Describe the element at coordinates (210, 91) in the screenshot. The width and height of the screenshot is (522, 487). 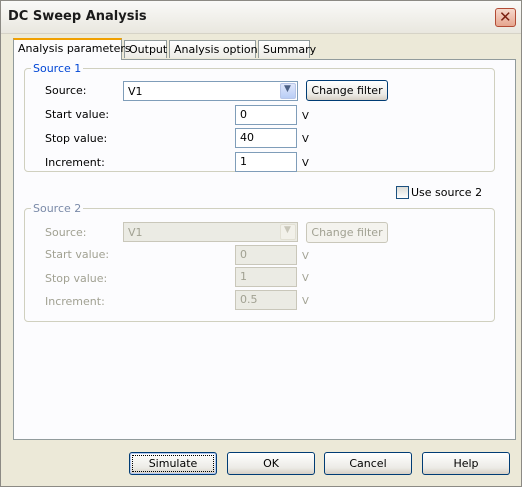
I see `source1-source-select: V1 ▼` at that location.